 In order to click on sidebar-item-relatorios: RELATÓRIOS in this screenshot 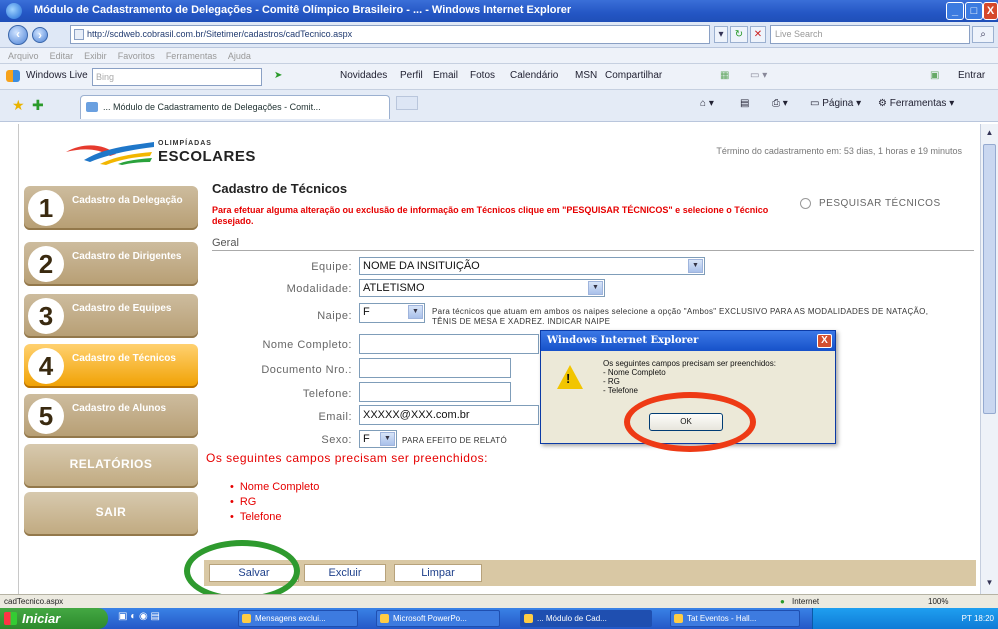, I will do `click(111, 466)`.